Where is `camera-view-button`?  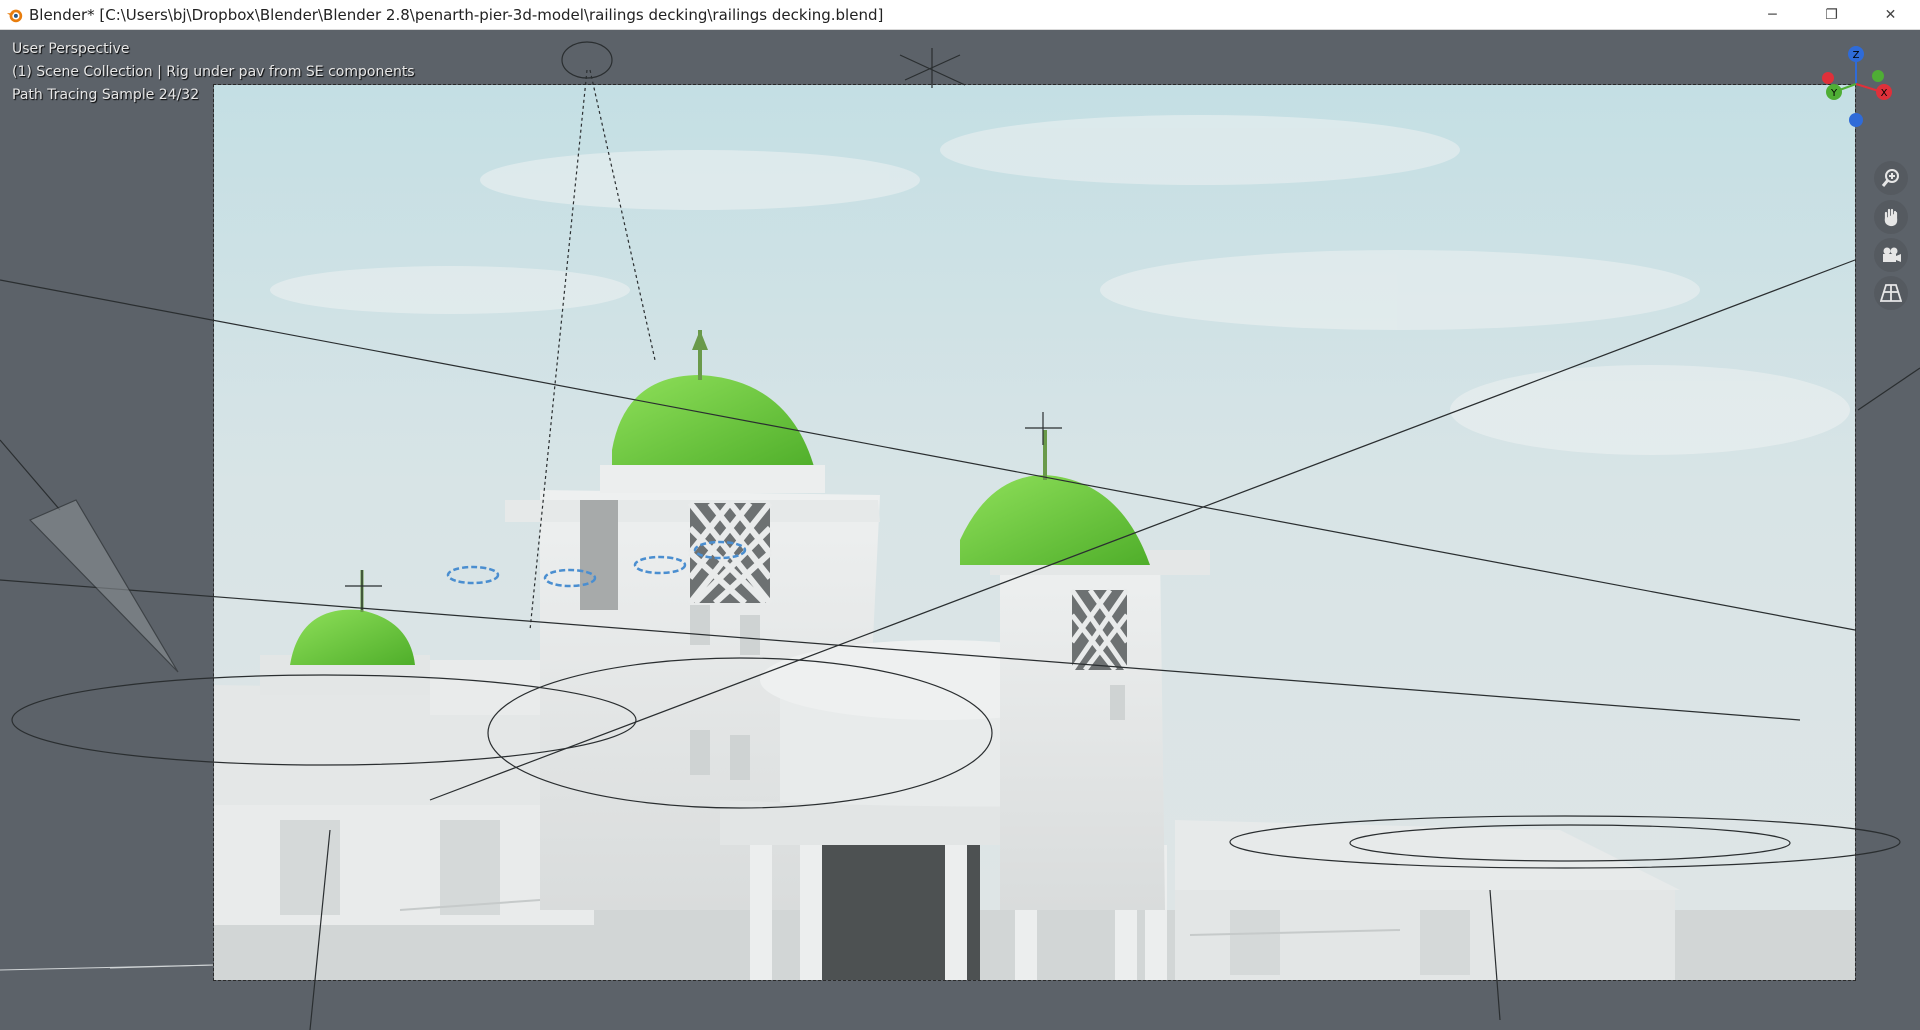 camera-view-button is located at coordinates (1891, 255).